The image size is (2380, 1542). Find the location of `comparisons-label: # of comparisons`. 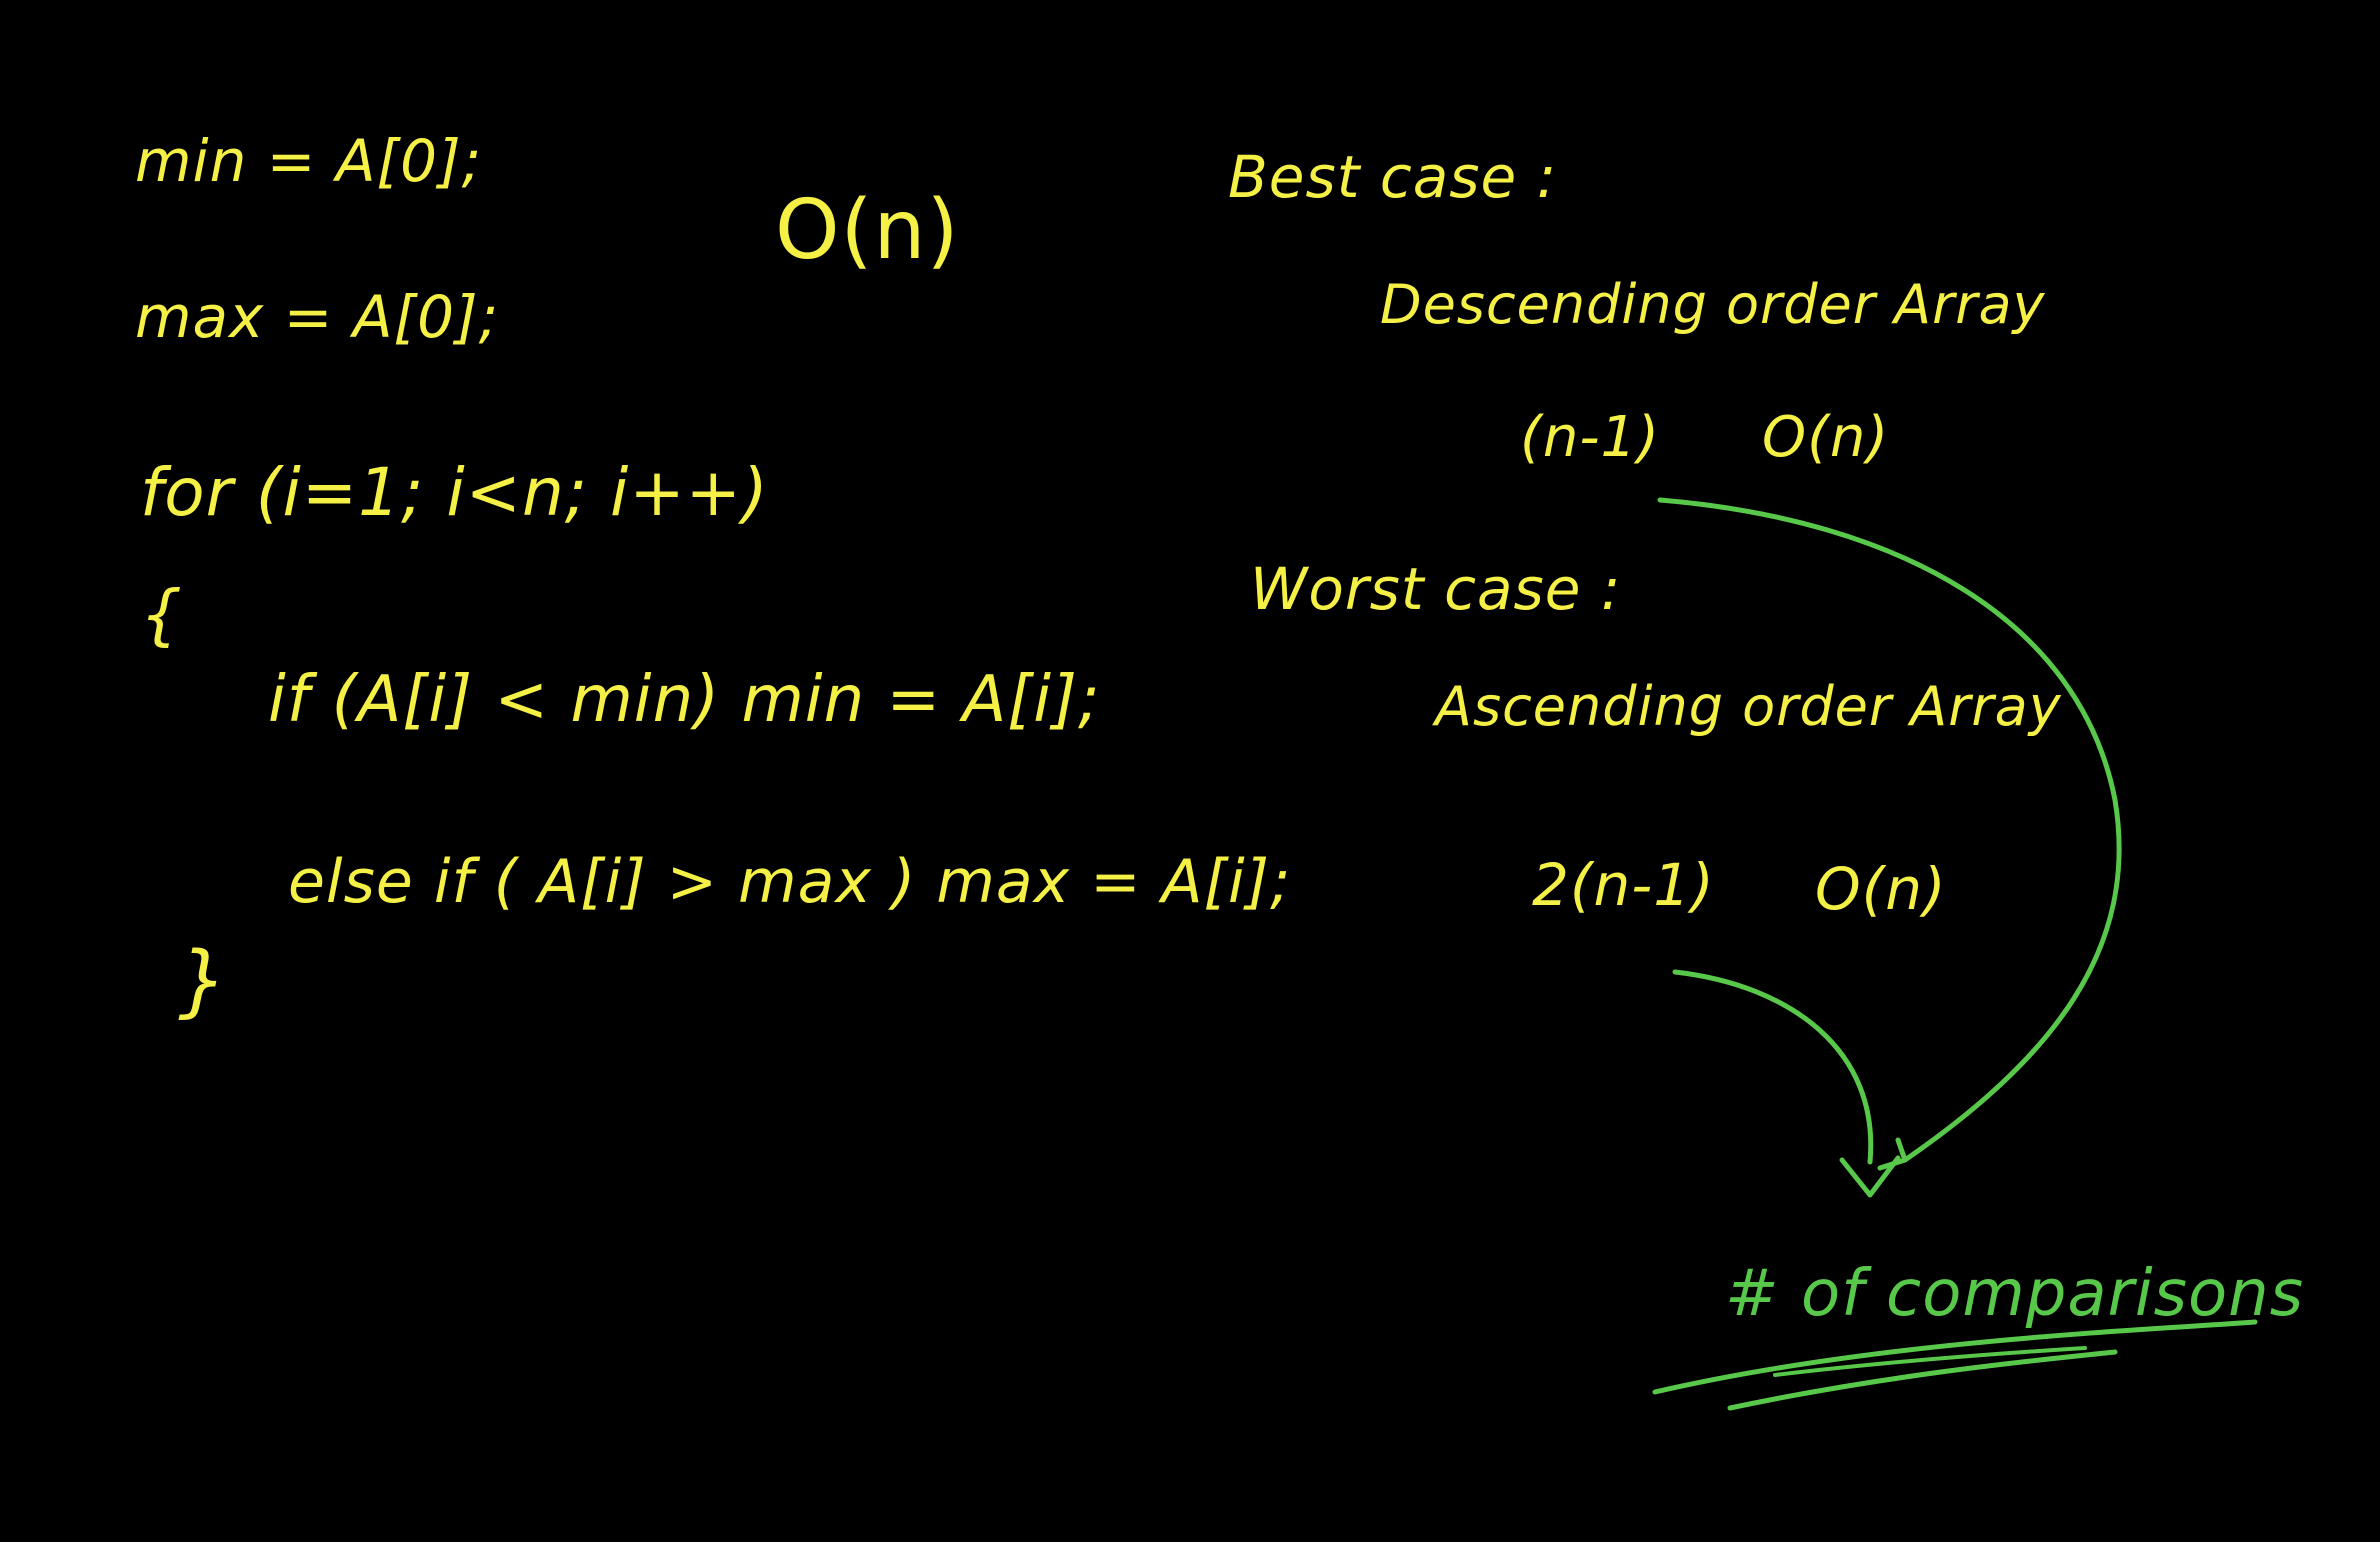

comparisons-label: # of comparisons is located at coordinates (2015, 1294).